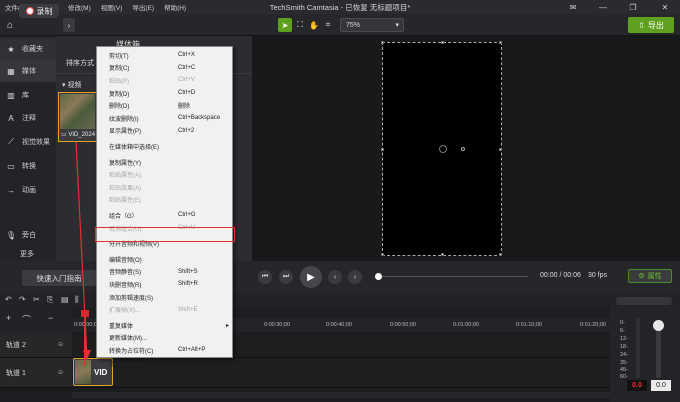 The height and width of the screenshot is (402, 680). I want to click on timeline-zoom-slider, so click(644, 301).